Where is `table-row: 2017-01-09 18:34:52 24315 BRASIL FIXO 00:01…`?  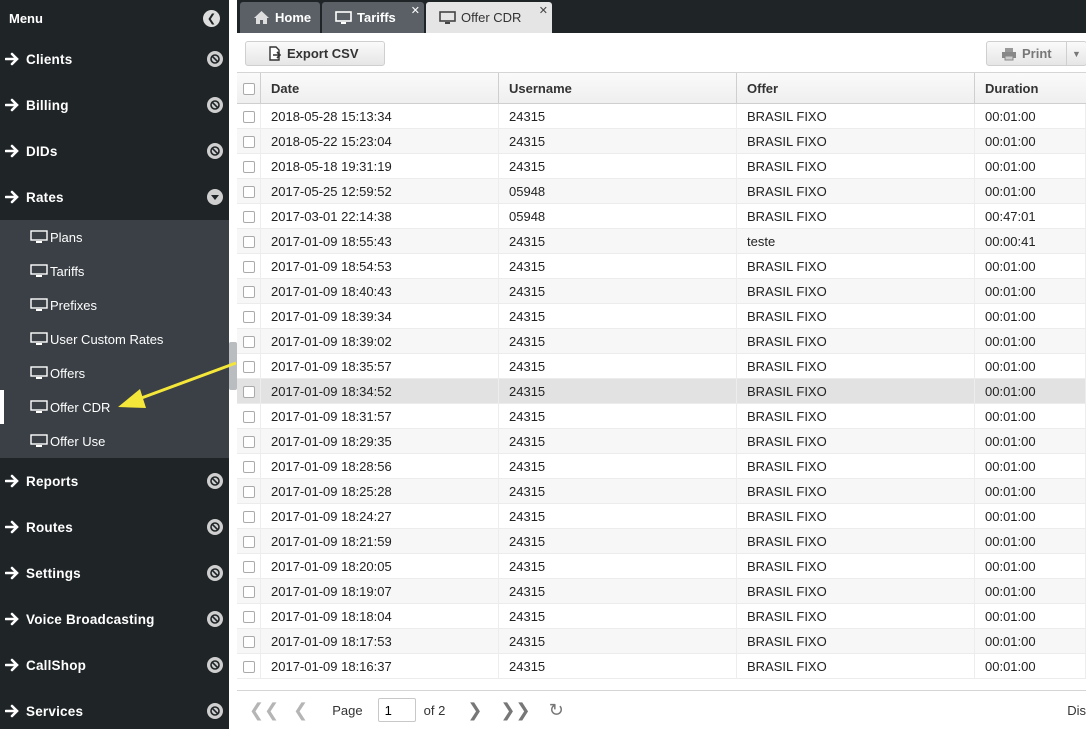 table-row: 2017-01-09 18:34:52 24315 BRASIL FIXO 00:01… is located at coordinates (661, 391).